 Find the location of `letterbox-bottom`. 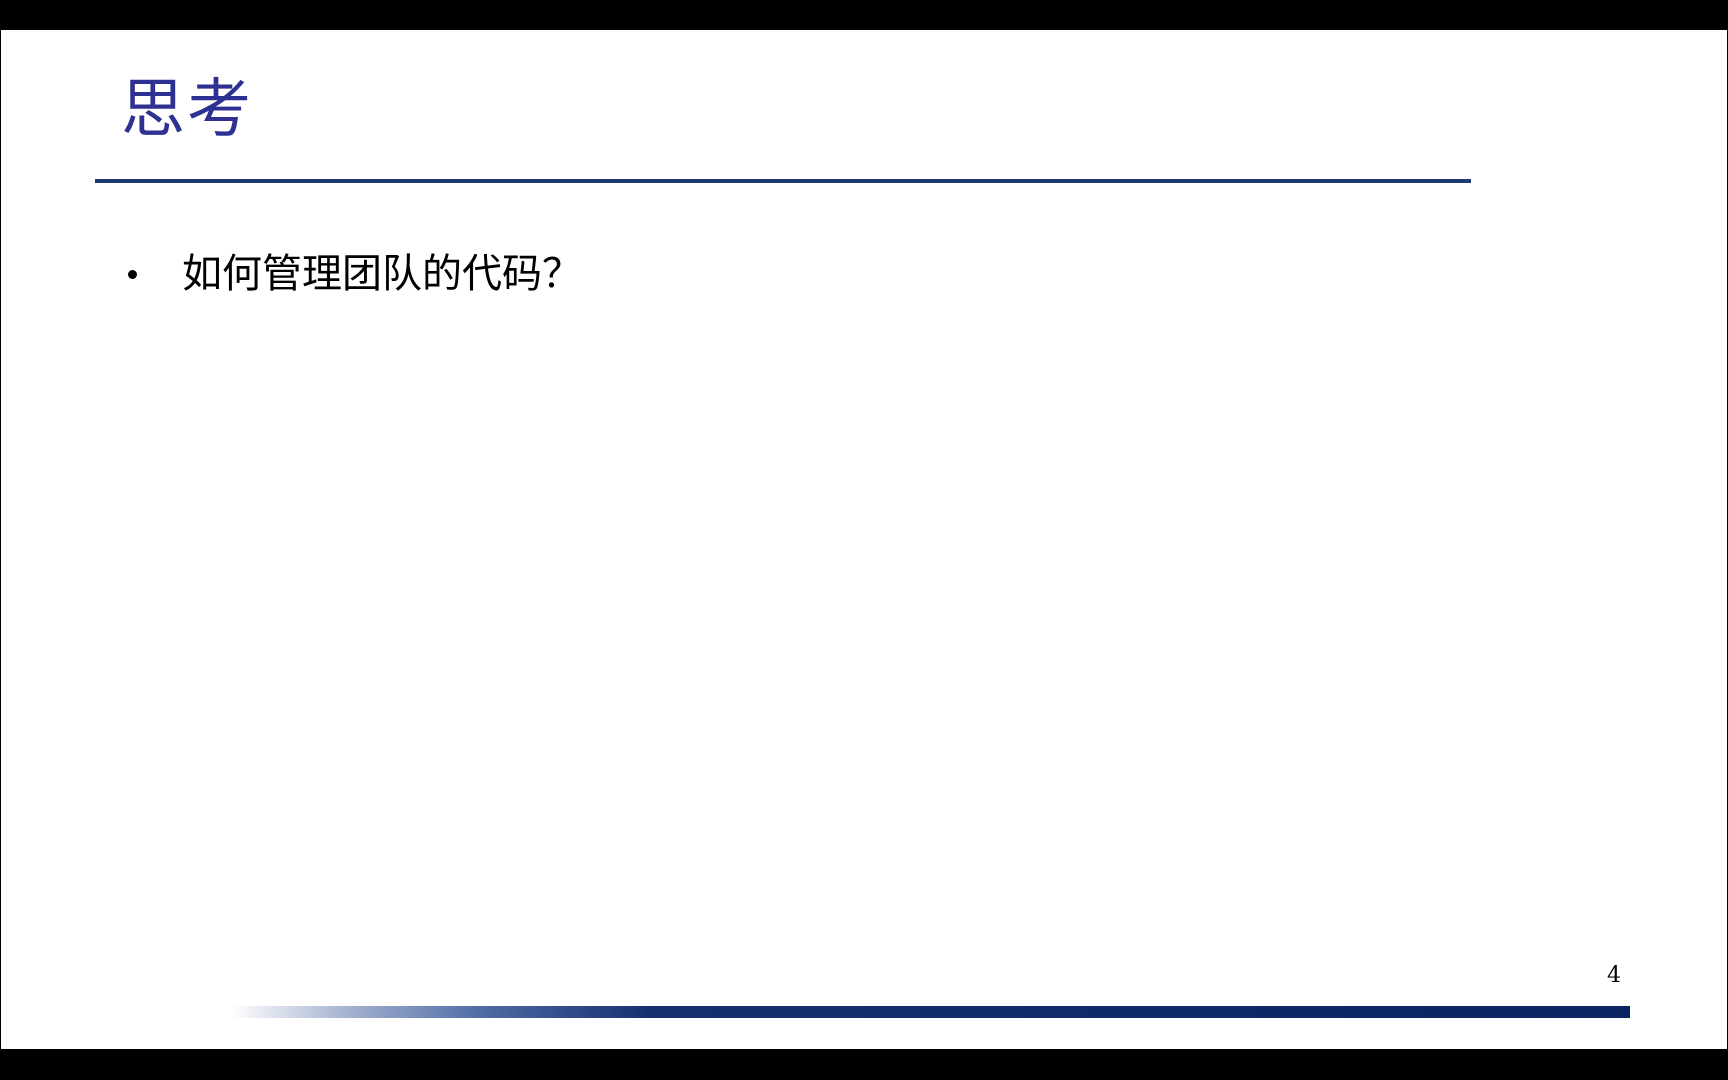

letterbox-bottom is located at coordinates (864, 1064).